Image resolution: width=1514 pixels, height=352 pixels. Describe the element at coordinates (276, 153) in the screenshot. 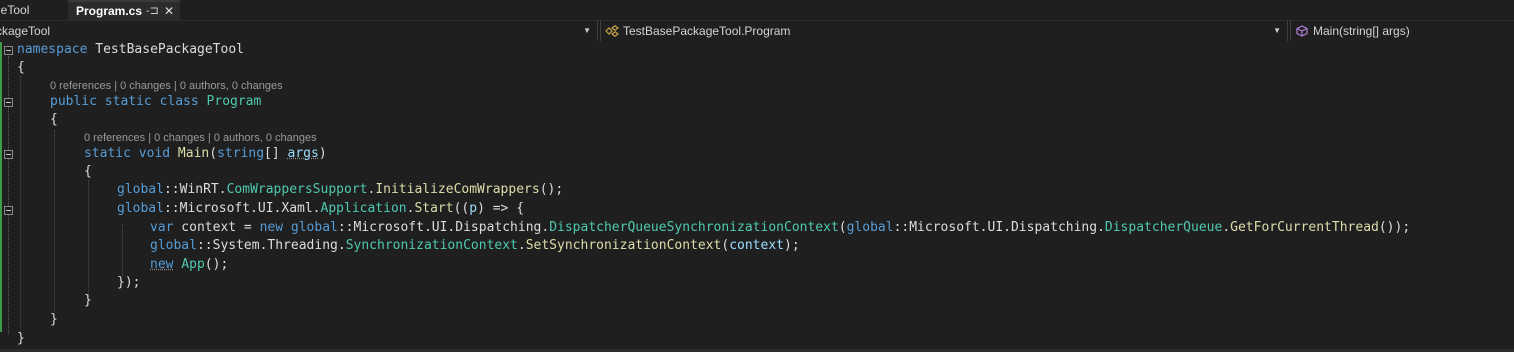

I see `array-brackets: []` at that location.